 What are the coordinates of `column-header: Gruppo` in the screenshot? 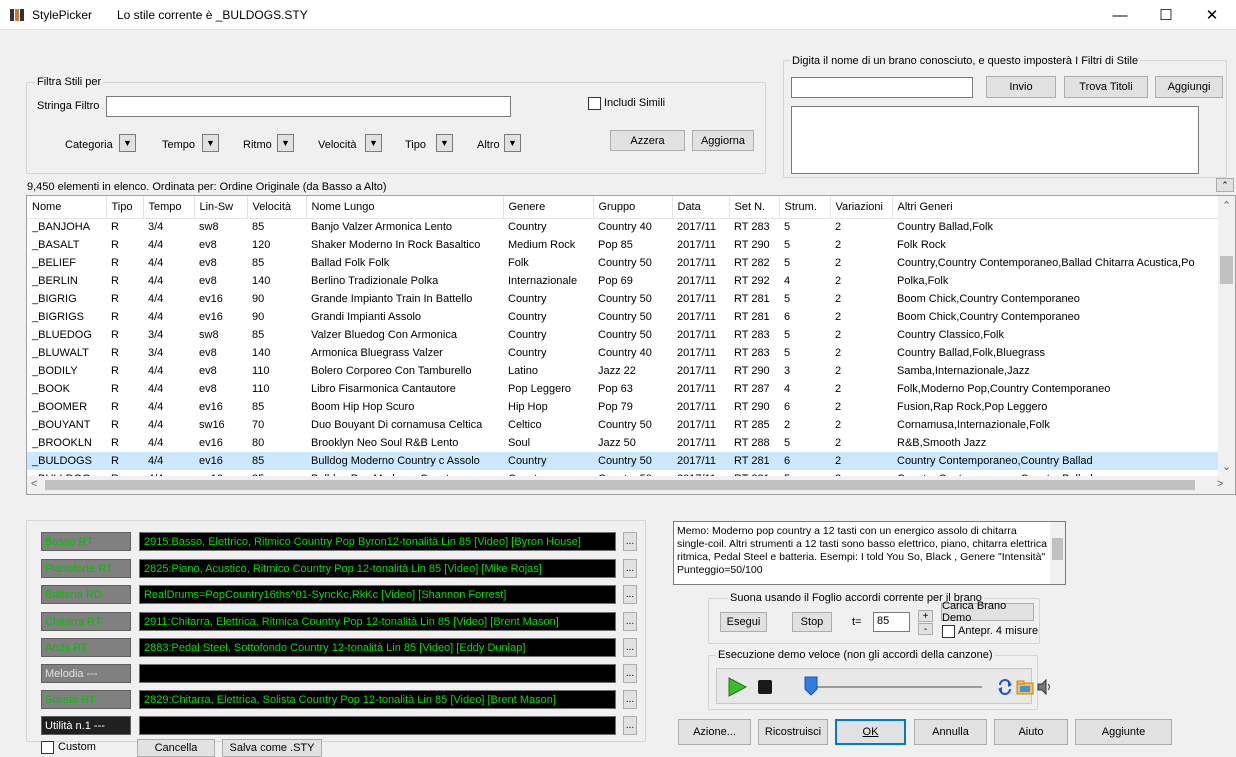 It's located at (633, 207).